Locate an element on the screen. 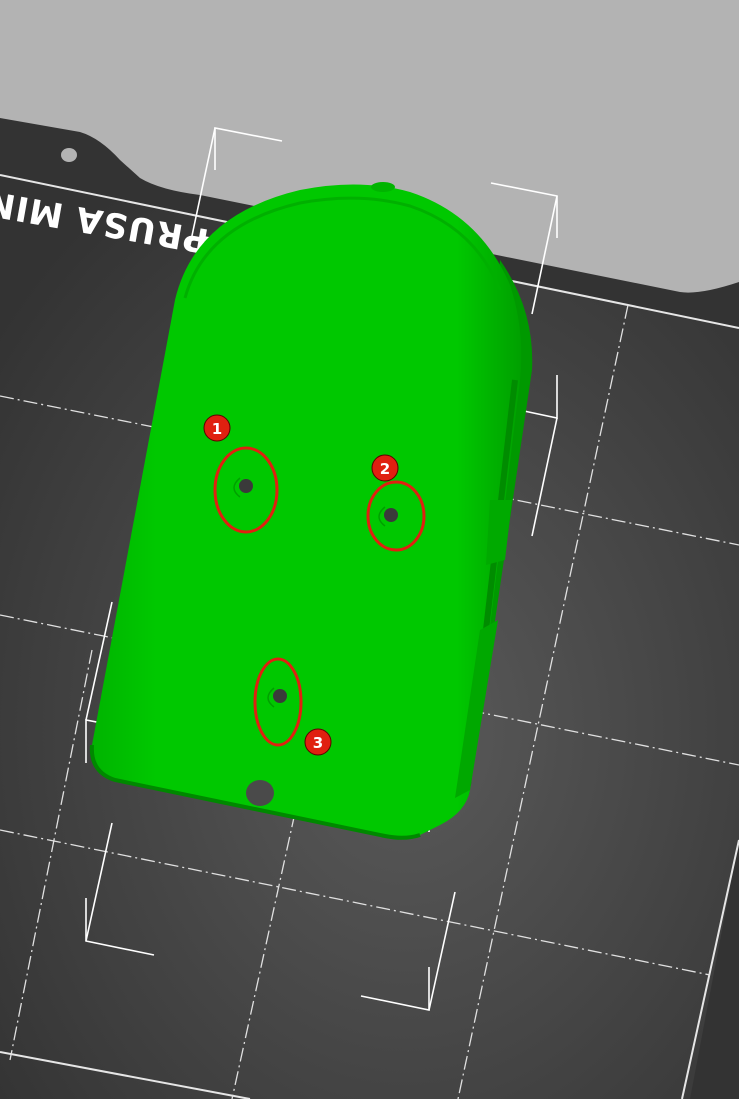 The height and width of the screenshot is (1099, 739). annotation-label: 1 is located at coordinates (217, 429).